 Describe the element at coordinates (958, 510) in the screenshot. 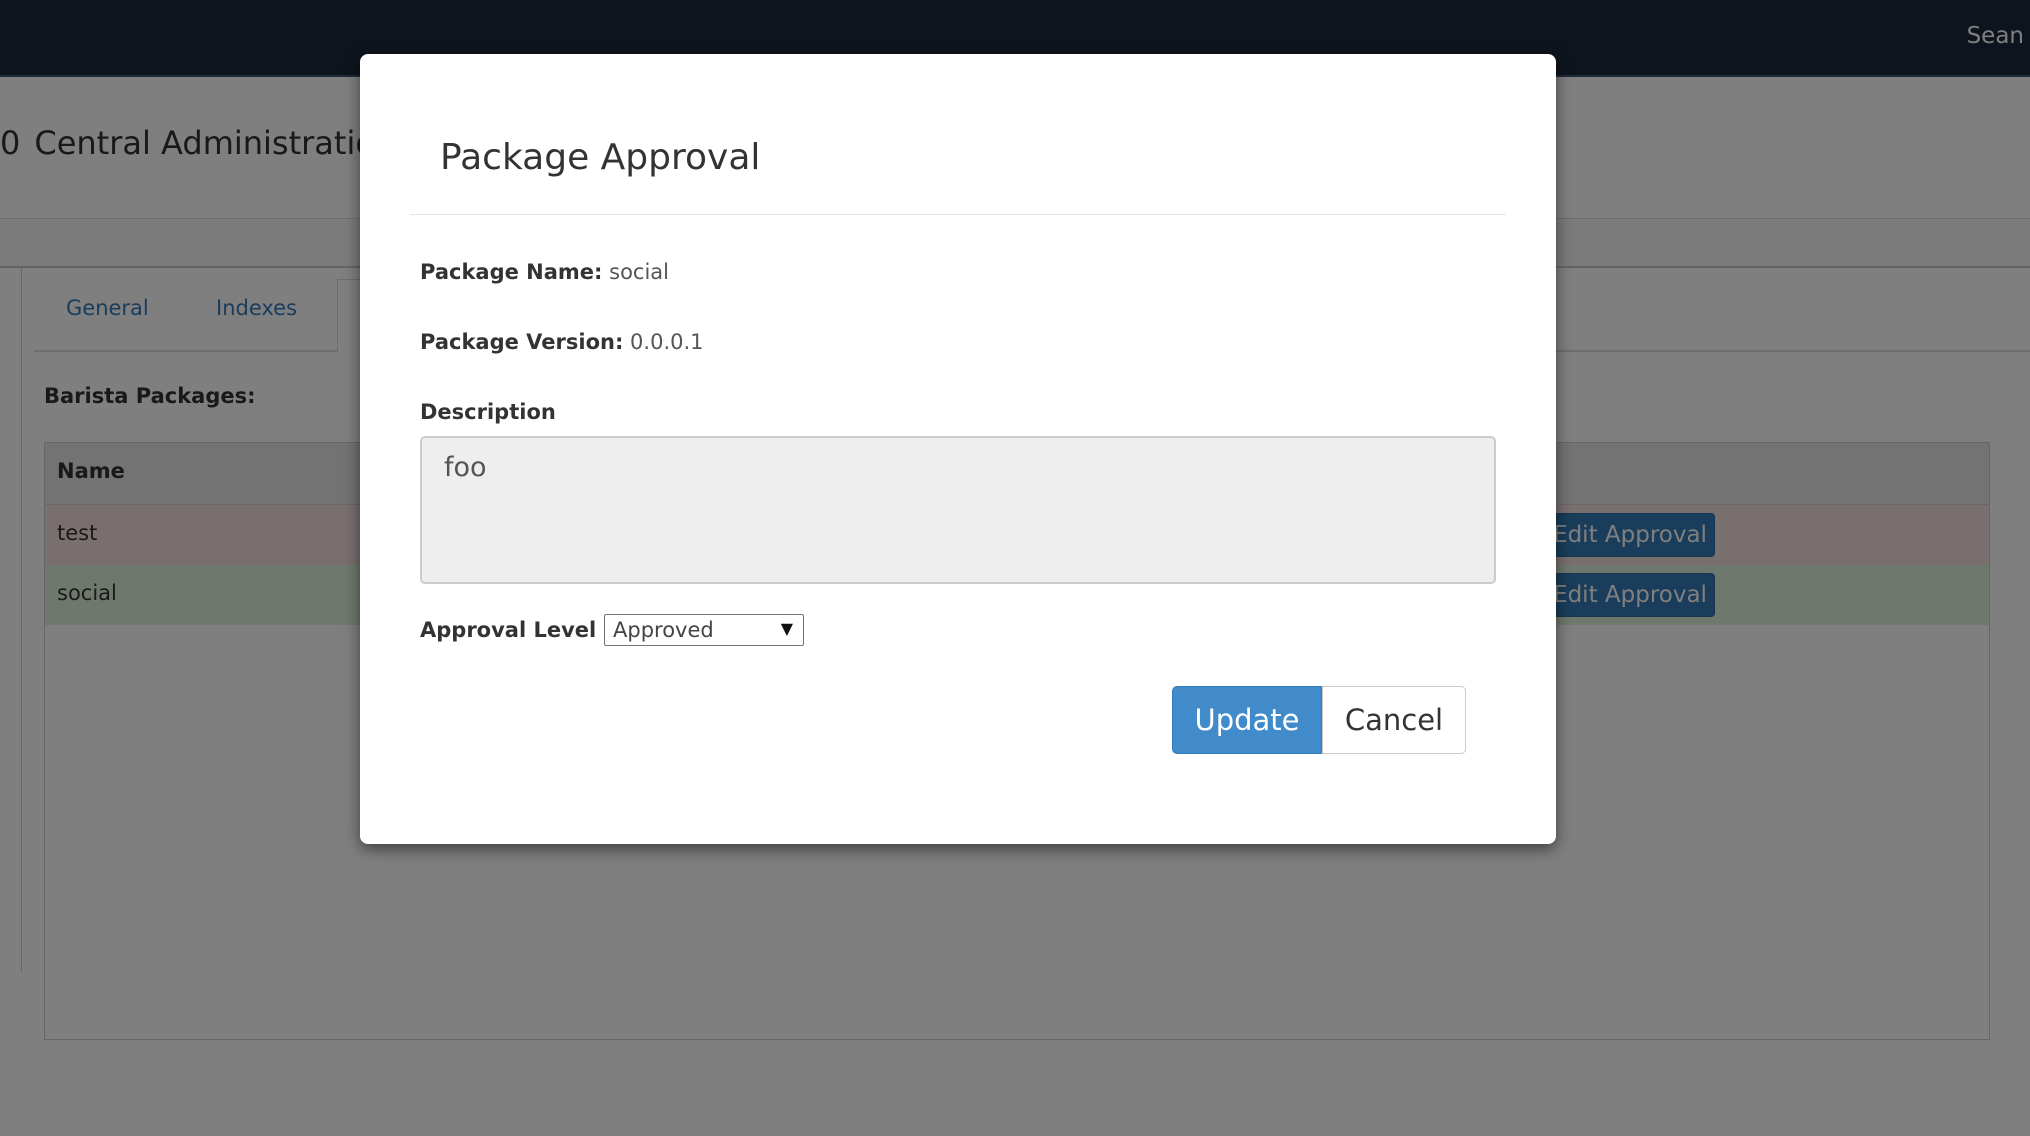

I see `description-textarea: foo` at that location.